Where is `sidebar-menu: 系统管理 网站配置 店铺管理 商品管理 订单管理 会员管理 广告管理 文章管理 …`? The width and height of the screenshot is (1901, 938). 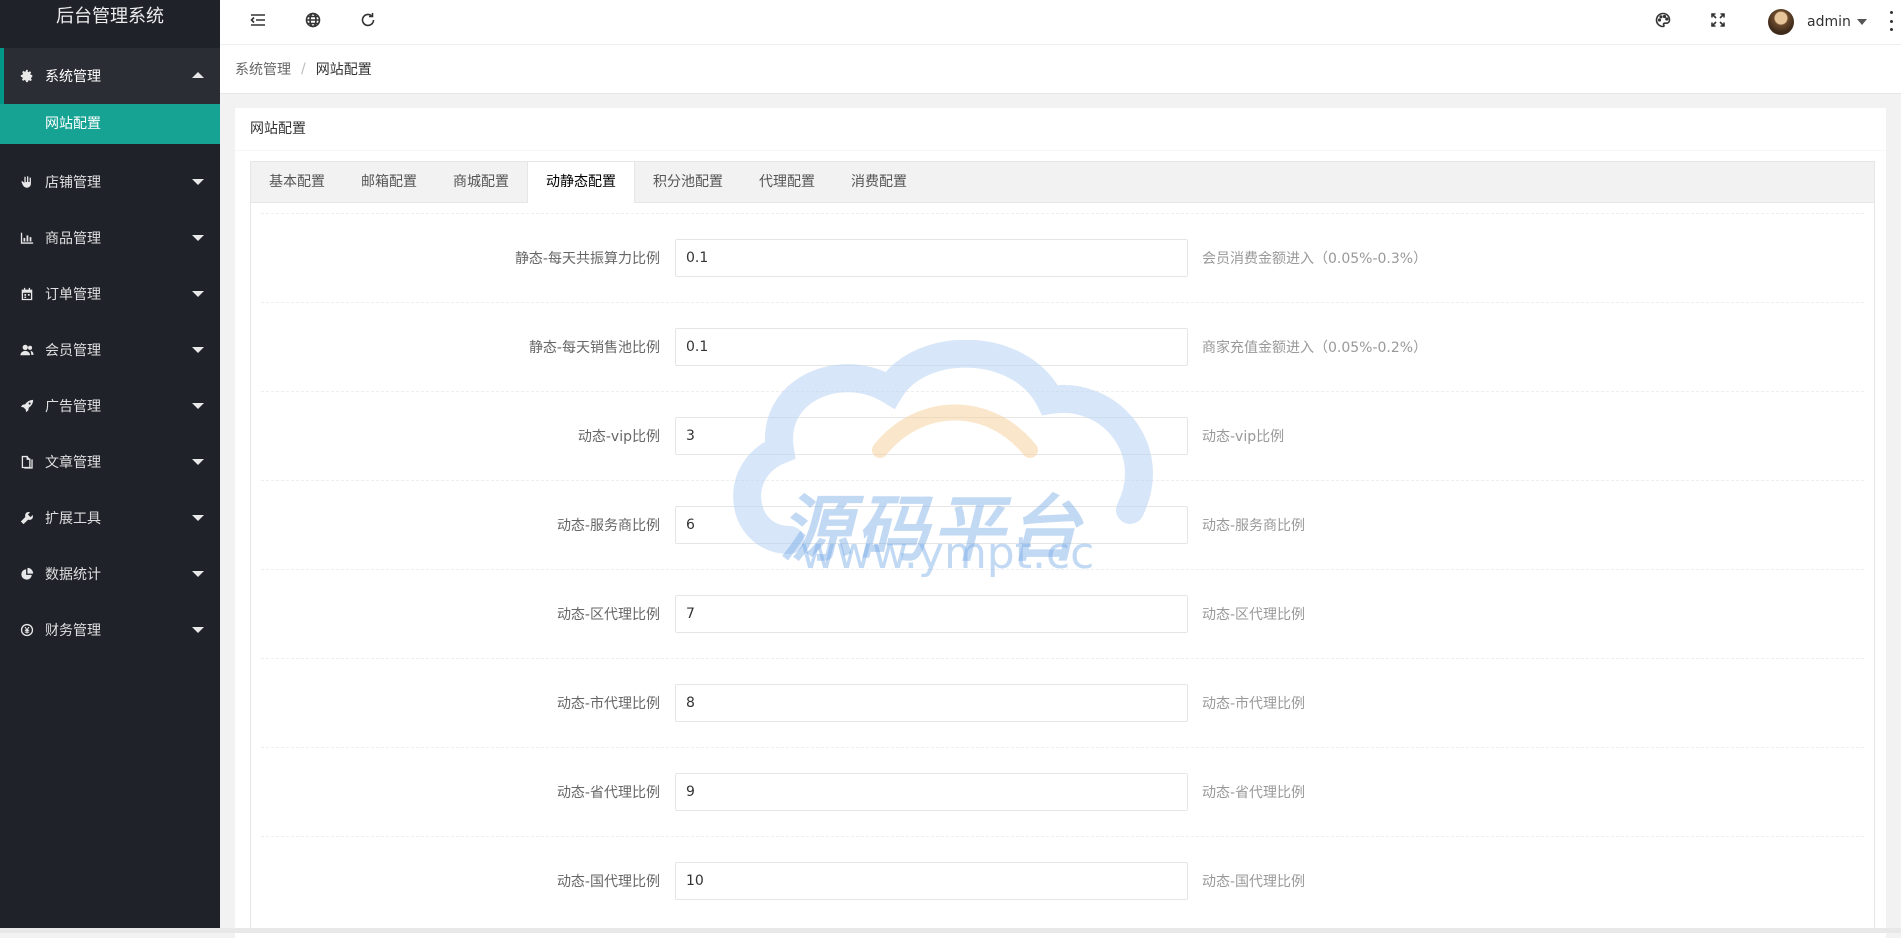 sidebar-menu: 系统管理 网站配置 店铺管理 商品管理 订单管理 会员管理 广告管理 文章管理 … is located at coordinates (110, 353).